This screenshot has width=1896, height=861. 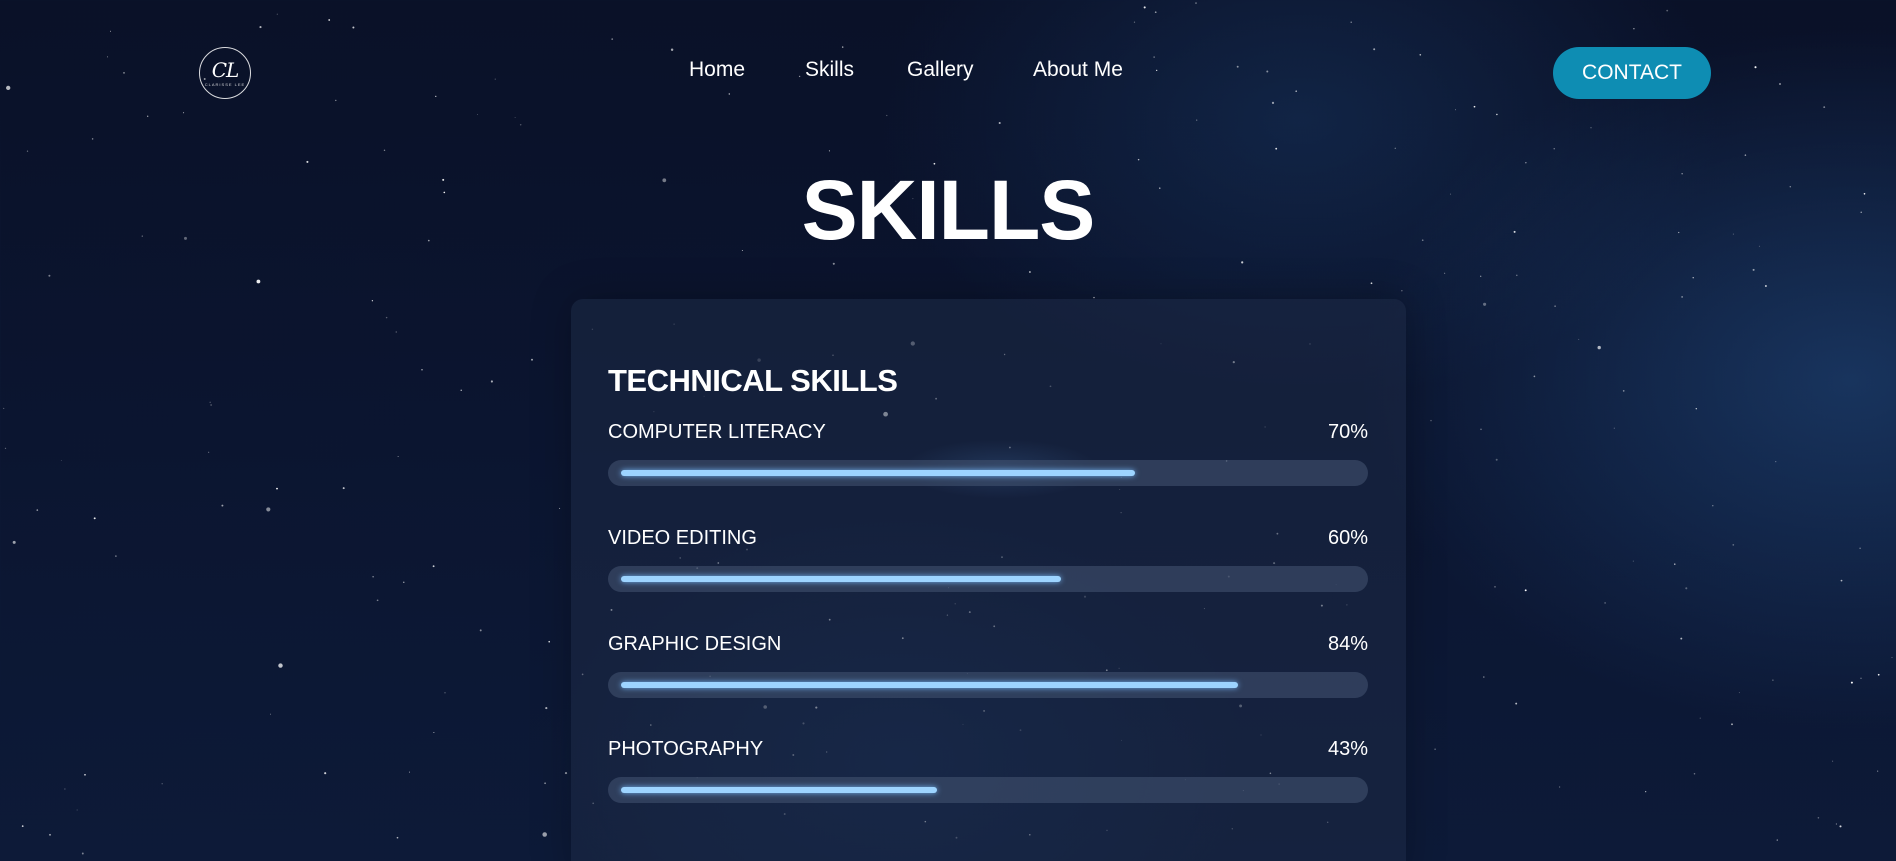 What do you see at coordinates (717, 70) in the screenshot?
I see `nav-link-home: Home` at bounding box center [717, 70].